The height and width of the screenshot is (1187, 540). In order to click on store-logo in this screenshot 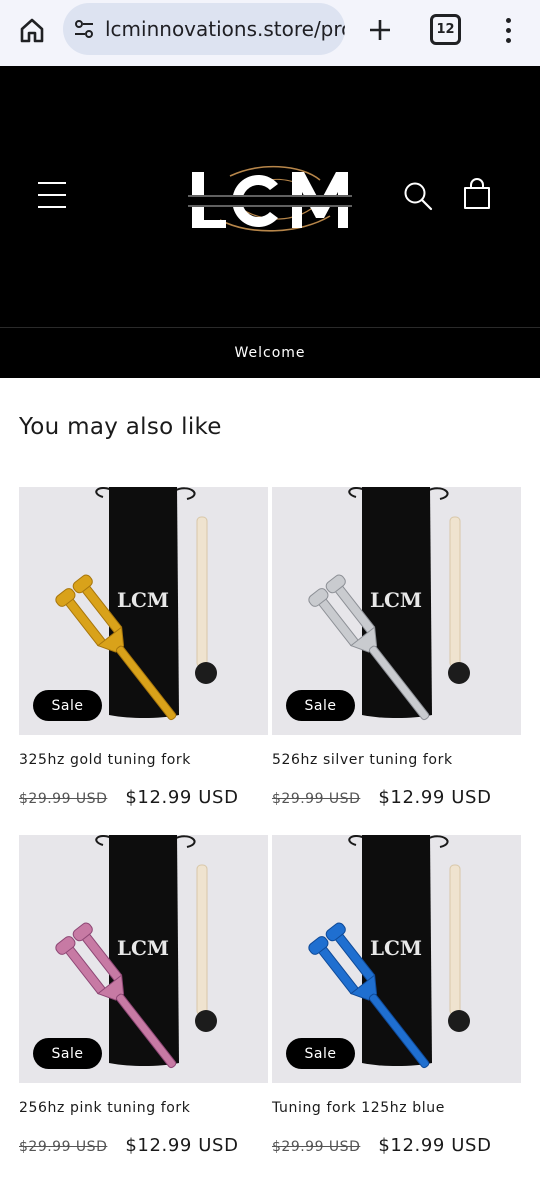, I will do `click(270, 198)`.